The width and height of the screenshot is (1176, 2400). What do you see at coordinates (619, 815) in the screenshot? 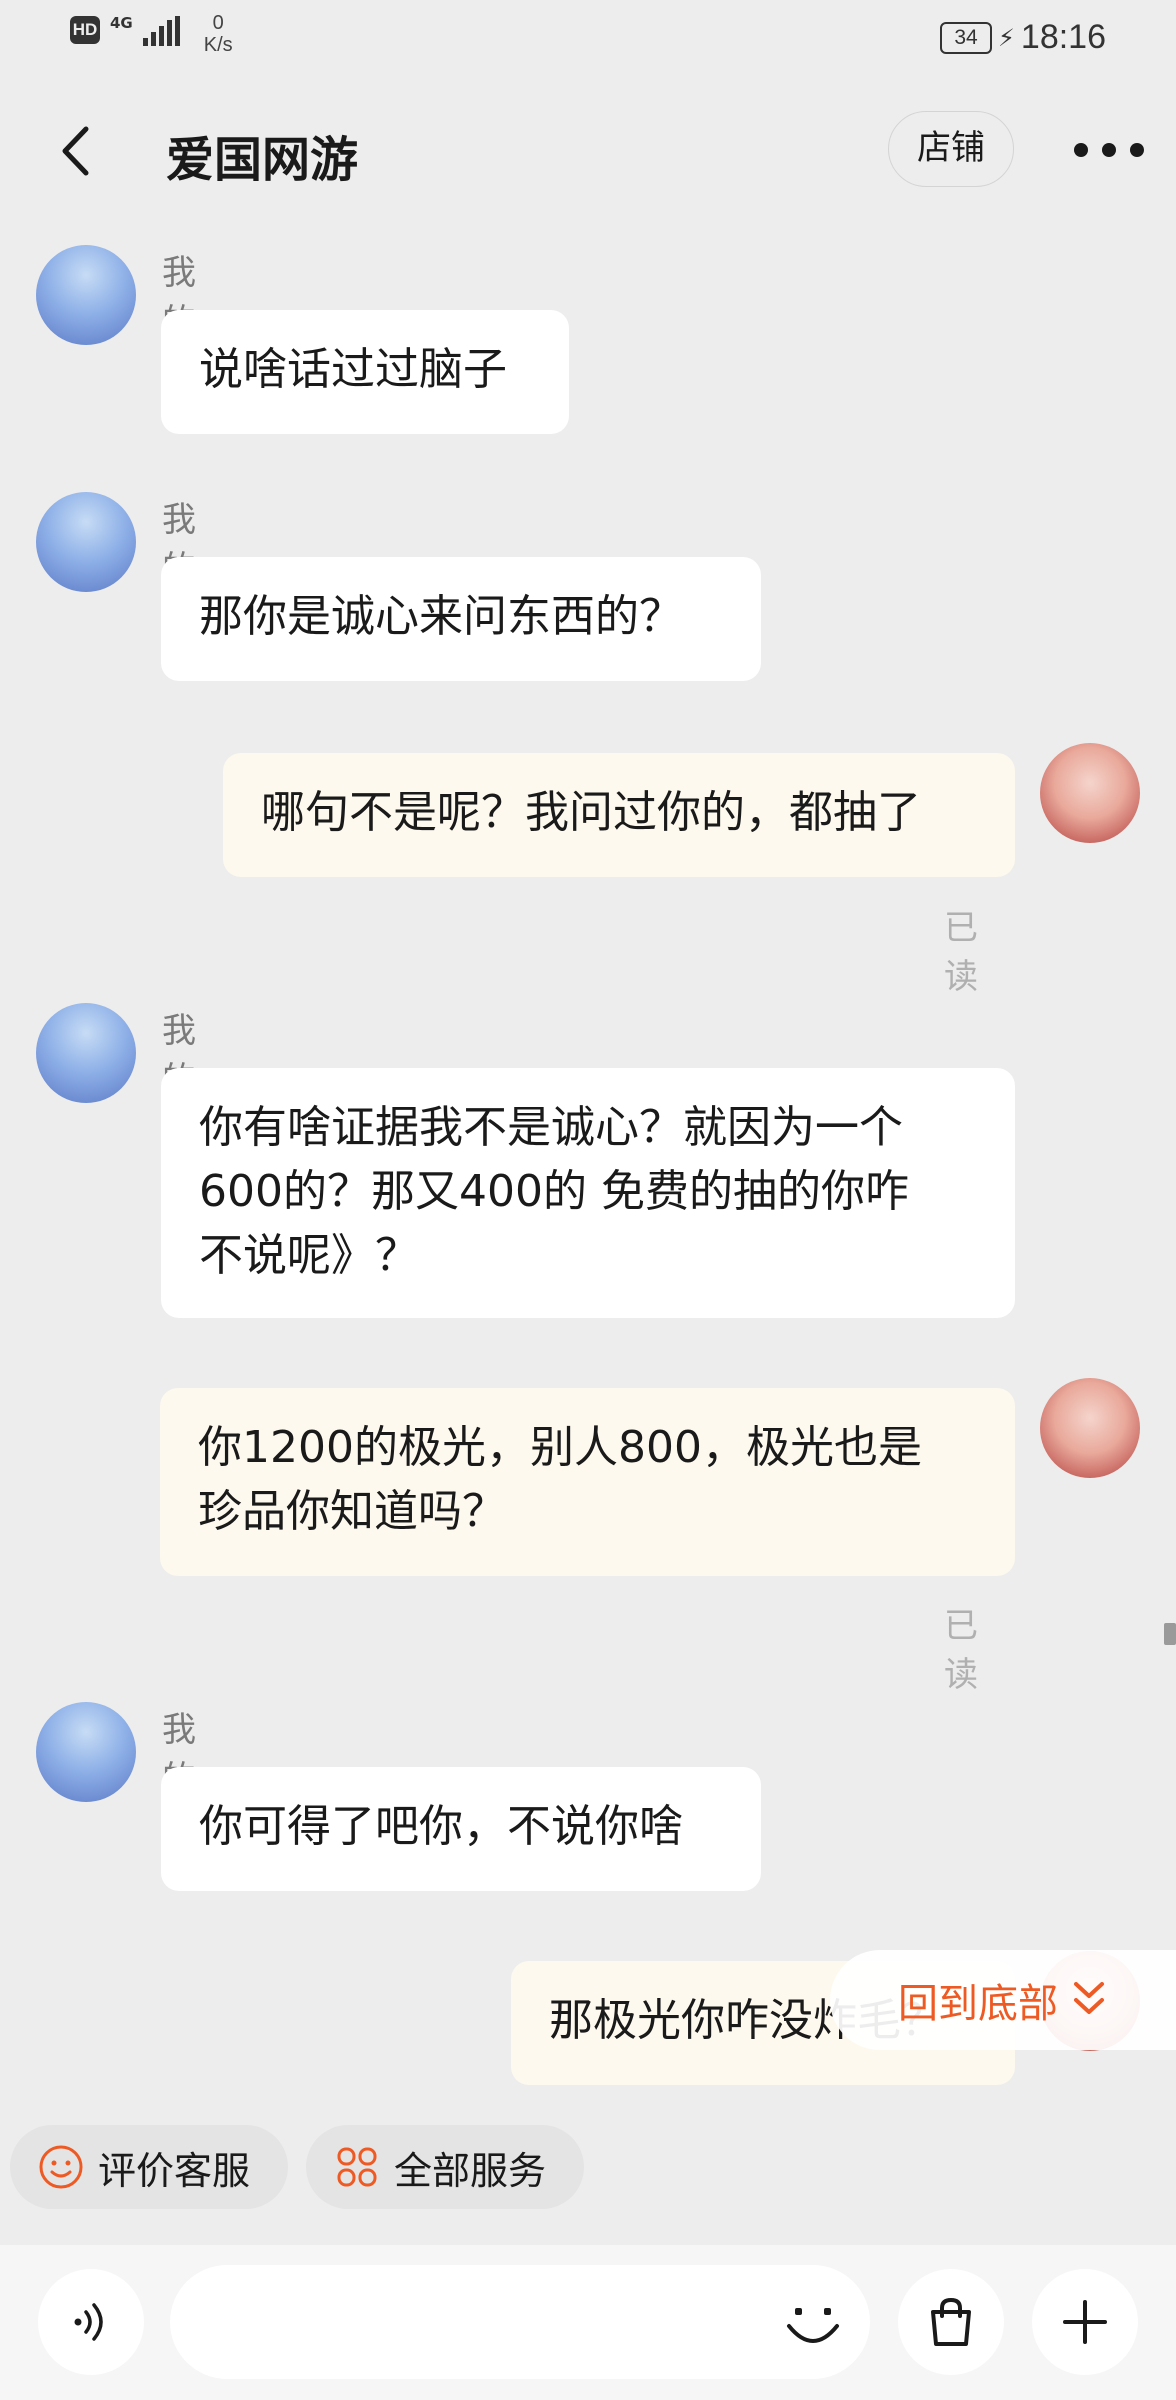
I see `message-bubble: 哪句不是呢？我问过你的，都抽了` at bounding box center [619, 815].